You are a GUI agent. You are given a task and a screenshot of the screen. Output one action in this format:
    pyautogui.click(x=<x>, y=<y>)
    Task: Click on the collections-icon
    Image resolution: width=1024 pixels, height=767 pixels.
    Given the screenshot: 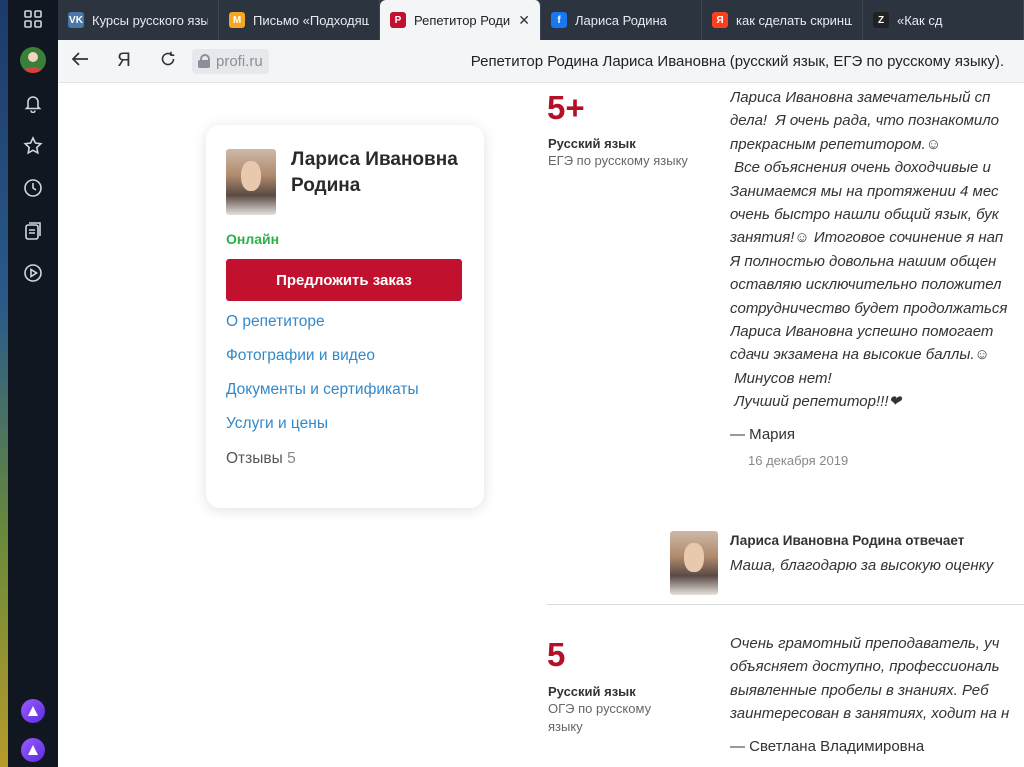 What is the action you would take?
    pyautogui.click(x=33, y=231)
    